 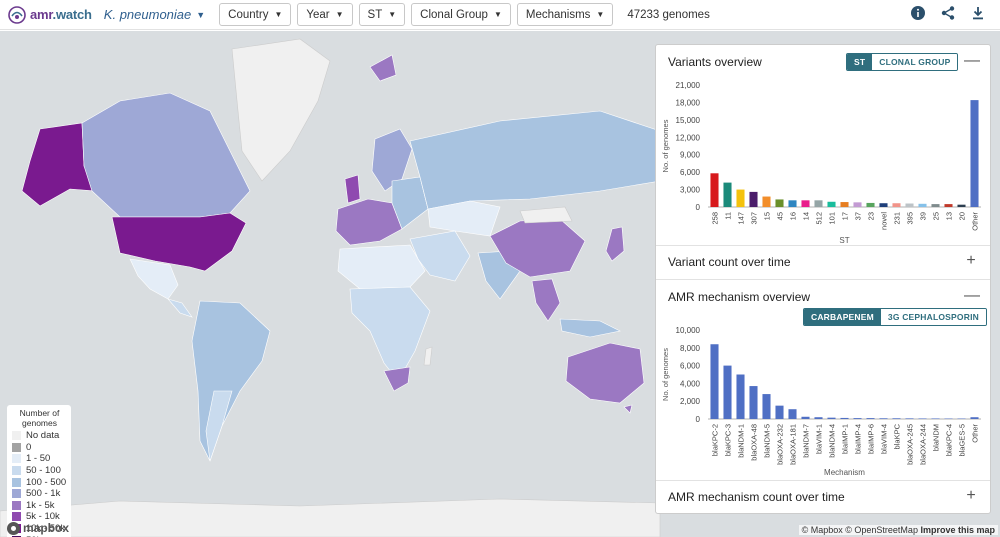 What do you see at coordinates (231, 381) in the screenshot?
I see `map-region-south-america` at bounding box center [231, 381].